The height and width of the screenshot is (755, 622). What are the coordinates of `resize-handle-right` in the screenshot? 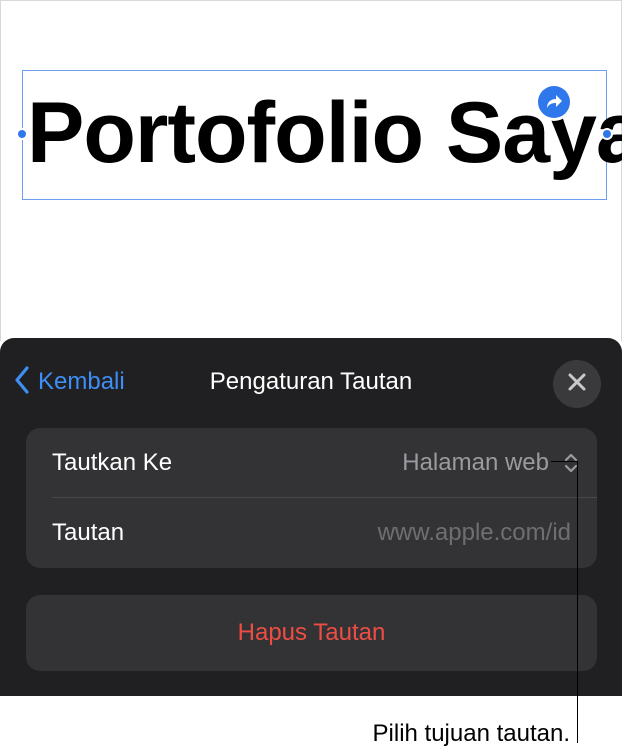 It's located at (607, 134).